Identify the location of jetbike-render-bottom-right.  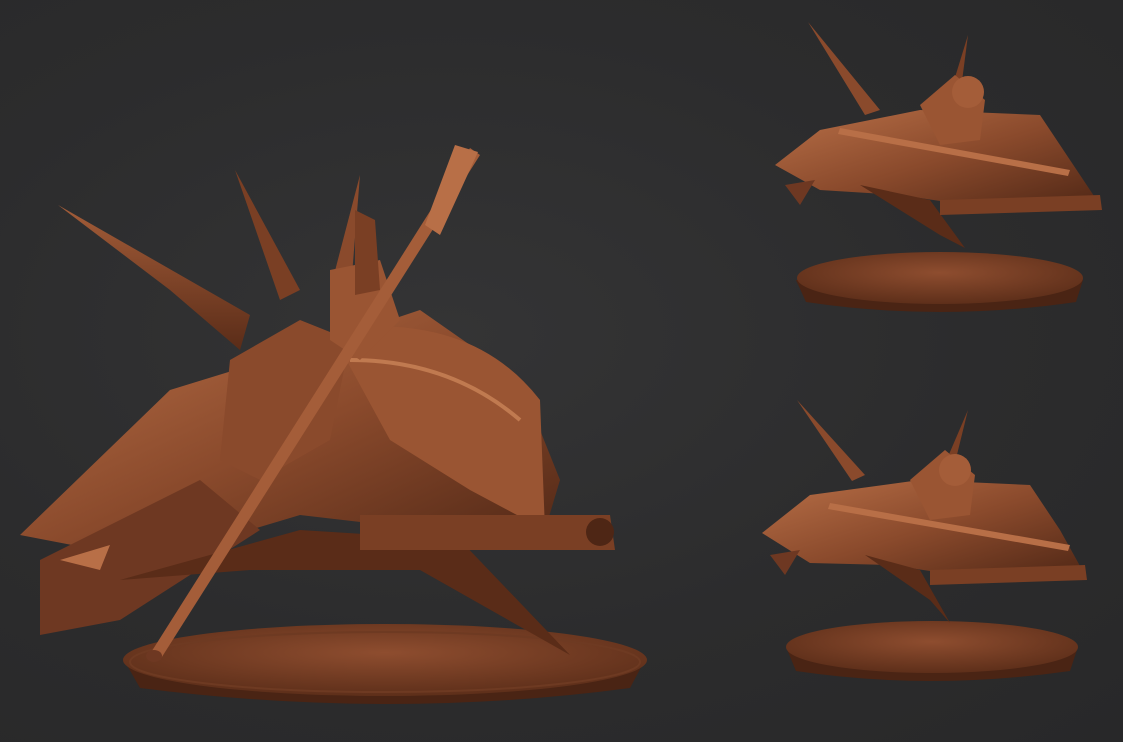
(924, 540).